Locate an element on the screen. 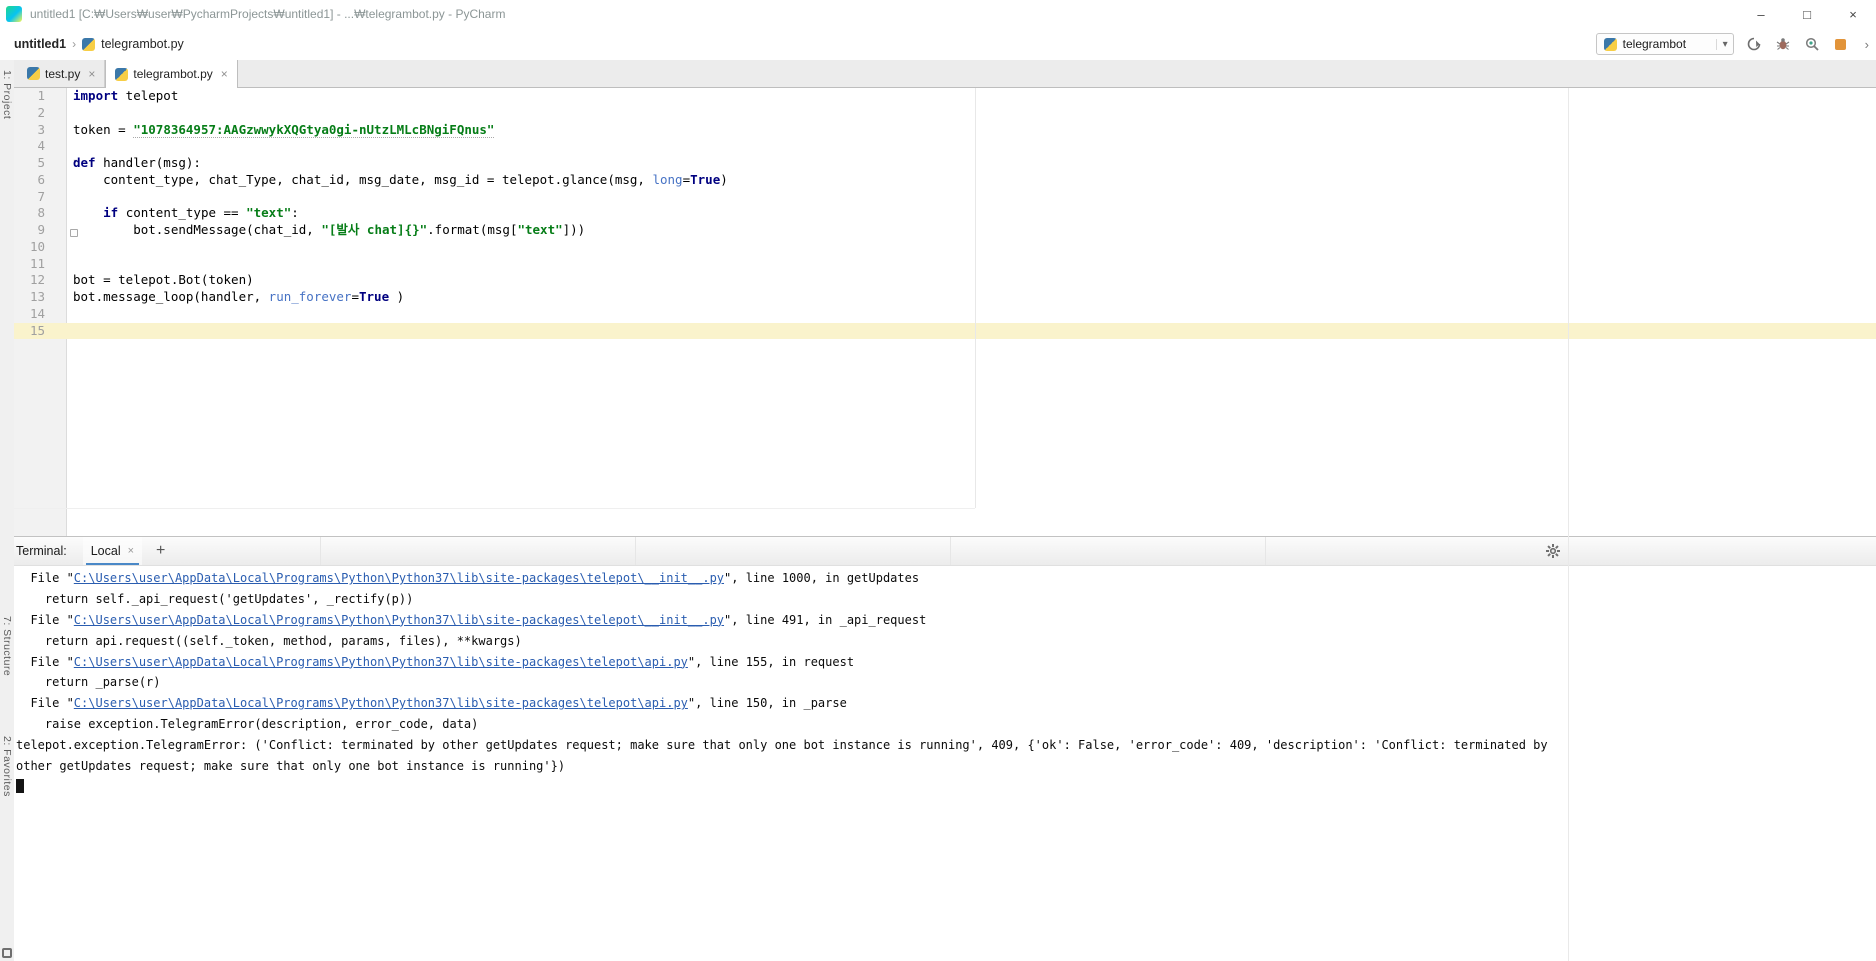 This screenshot has width=1876, height=961. line-number-value: 3 is located at coordinates (41, 129).